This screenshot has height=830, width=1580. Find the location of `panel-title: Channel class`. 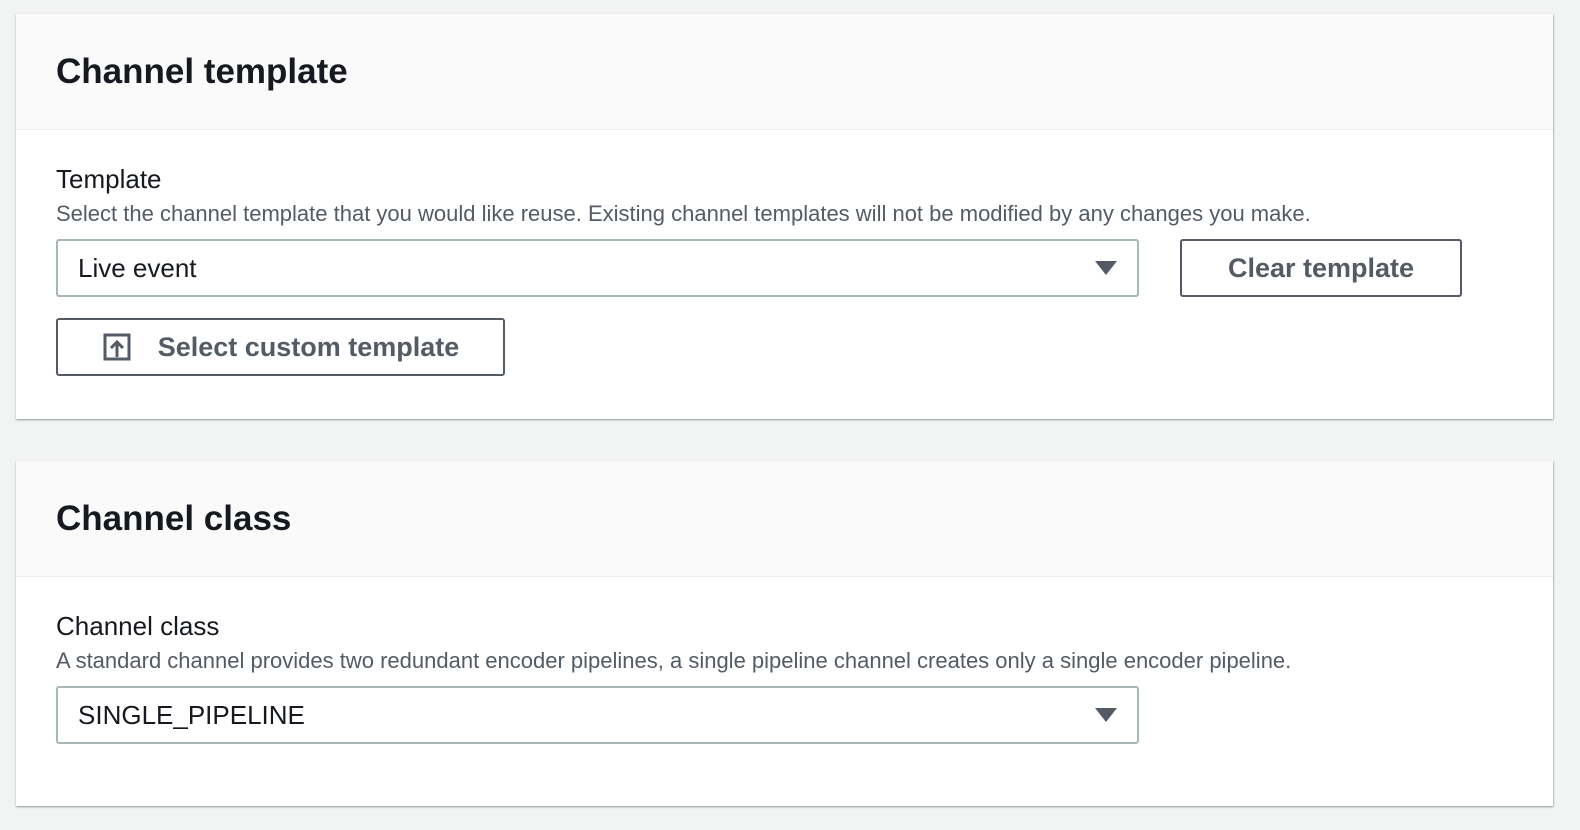

panel-title: Channel class is located at coordinates (174, 518).